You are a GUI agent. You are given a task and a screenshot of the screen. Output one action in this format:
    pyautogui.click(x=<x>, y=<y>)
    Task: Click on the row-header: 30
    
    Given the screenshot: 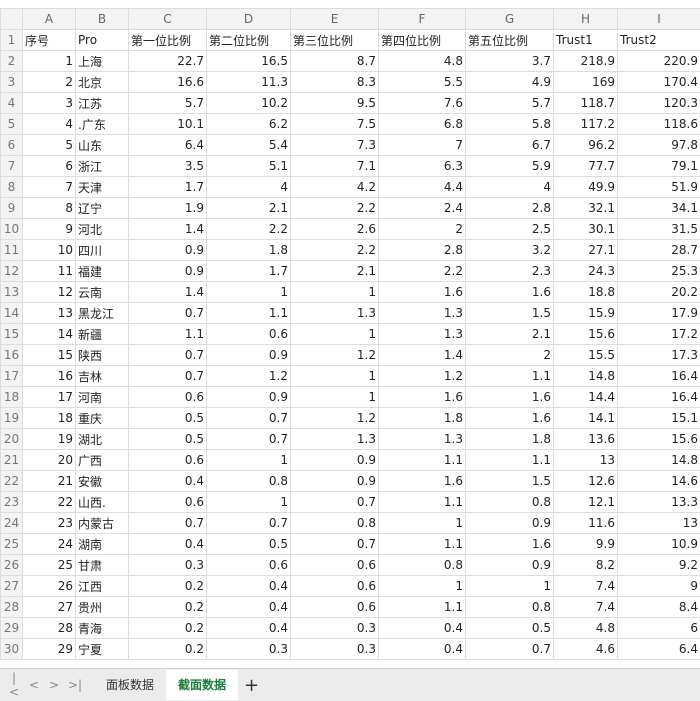 What is the action you would take?
    pyautogui.click(x=12, y=649)
    